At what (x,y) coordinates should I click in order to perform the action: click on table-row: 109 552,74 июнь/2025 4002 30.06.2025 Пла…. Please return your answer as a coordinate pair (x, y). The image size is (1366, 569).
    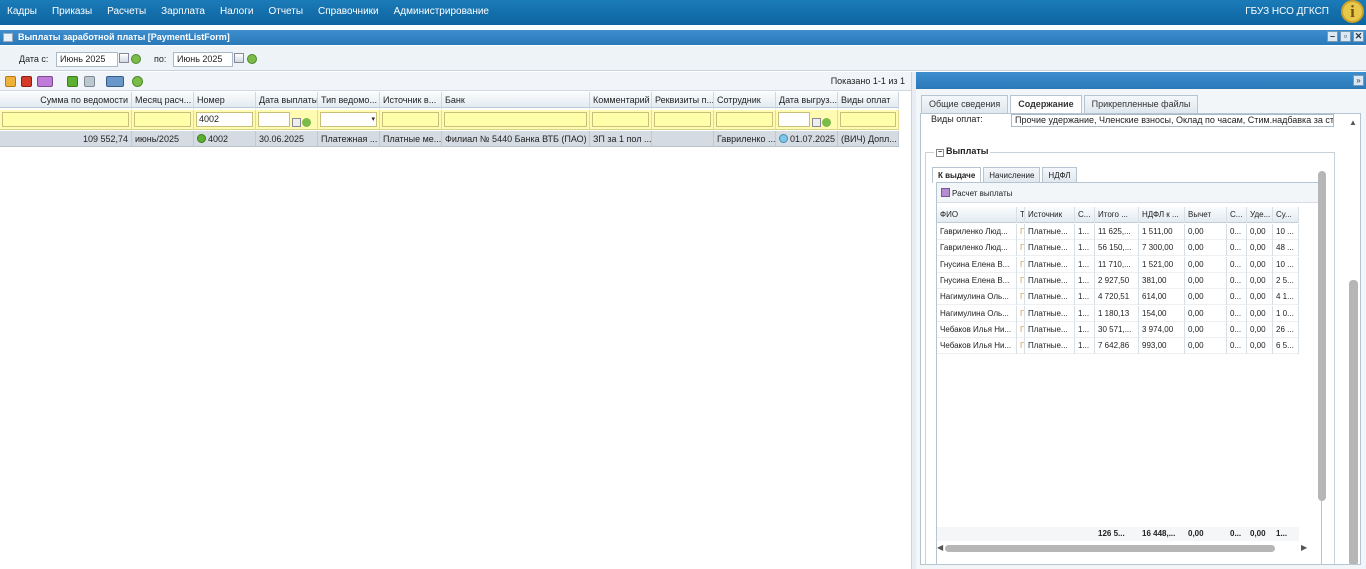
    Looking at the image, I should click on (449, 139).